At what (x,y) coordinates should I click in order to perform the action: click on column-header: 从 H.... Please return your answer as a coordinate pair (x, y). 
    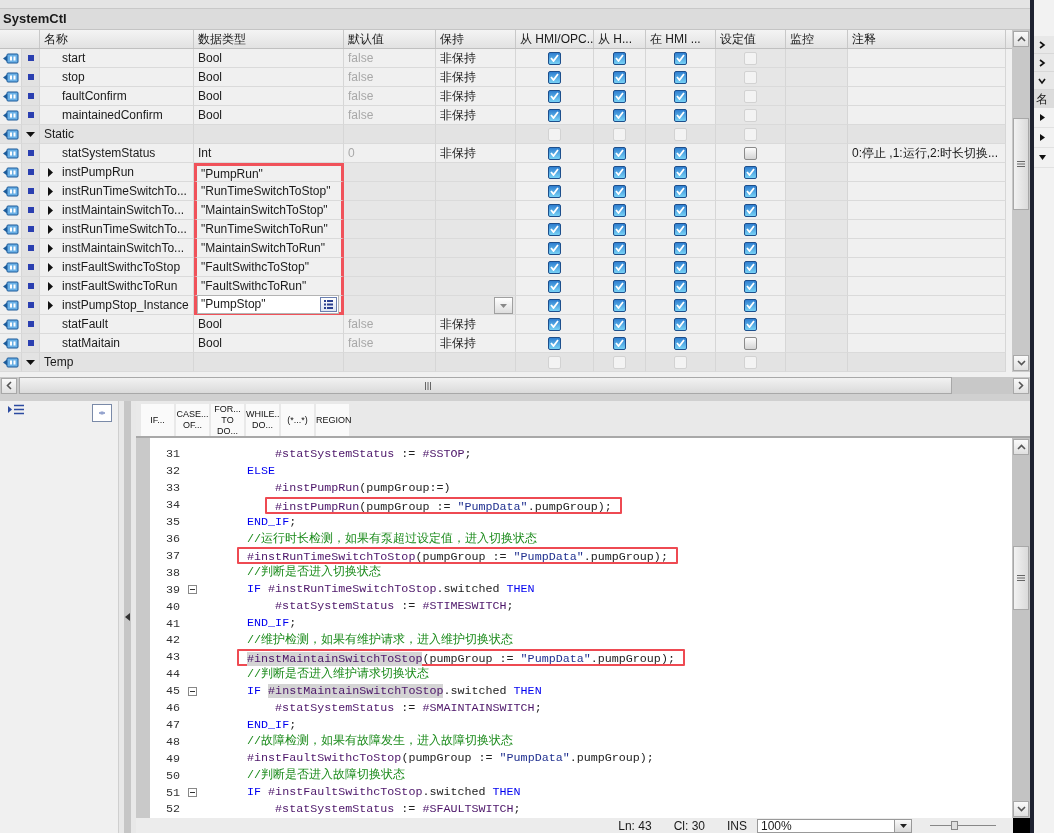
    Looking at the image, I should click on (620, 39).